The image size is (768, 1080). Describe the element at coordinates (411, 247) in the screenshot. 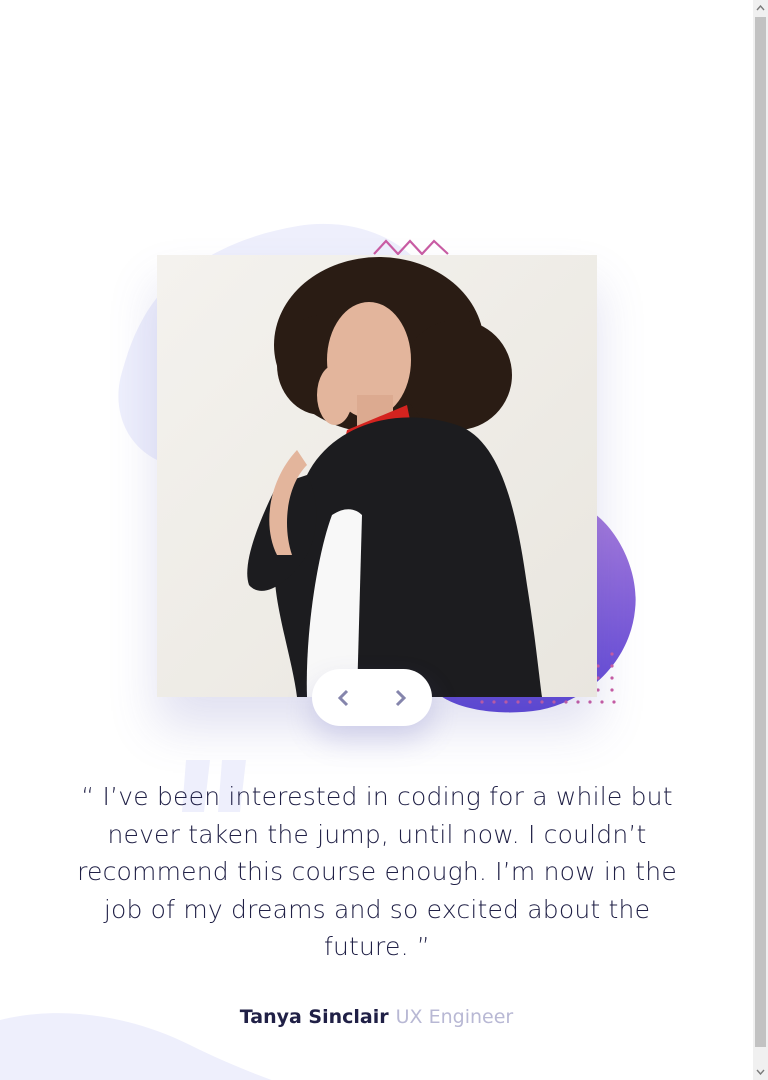

I see `zigzag-accent` at that location.